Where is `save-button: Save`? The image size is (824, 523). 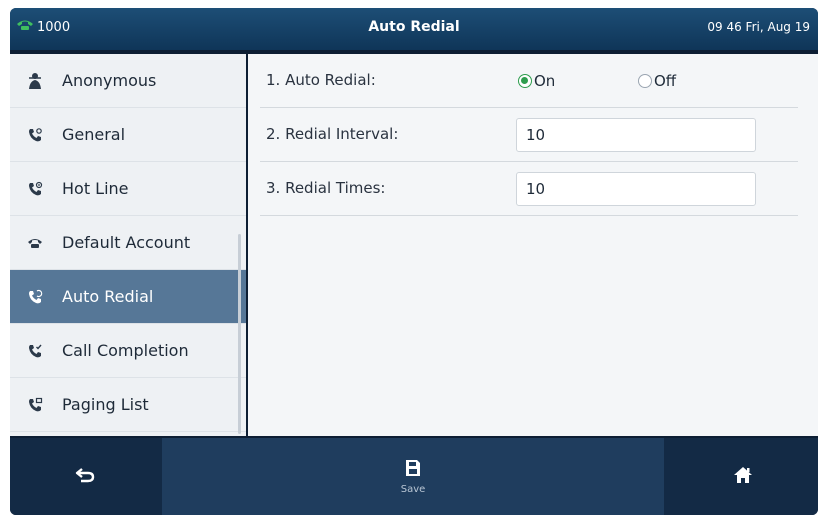 save-button: Save is located at coordinates (413, 476).